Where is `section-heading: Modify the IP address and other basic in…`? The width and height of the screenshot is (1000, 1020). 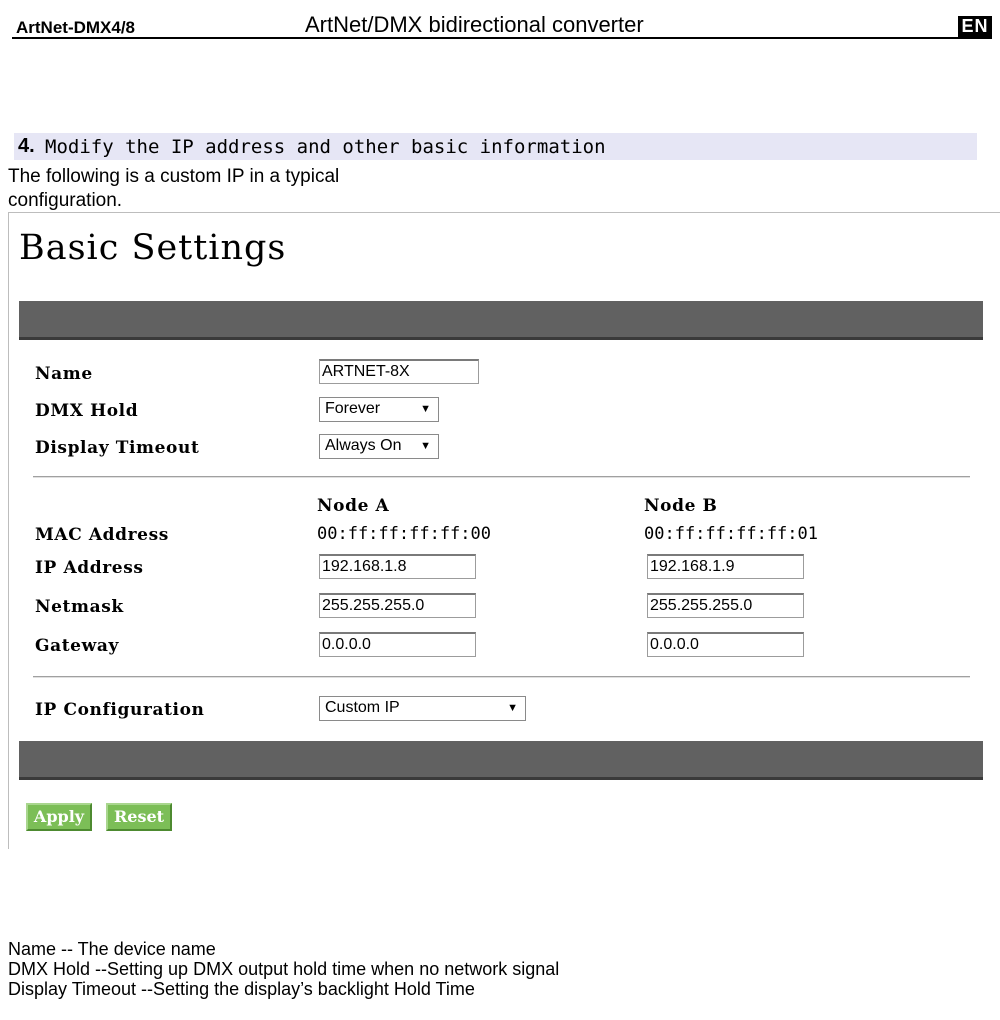 section-heading: Modify the IP address and other basic in… is located at coordinates (325, 147).